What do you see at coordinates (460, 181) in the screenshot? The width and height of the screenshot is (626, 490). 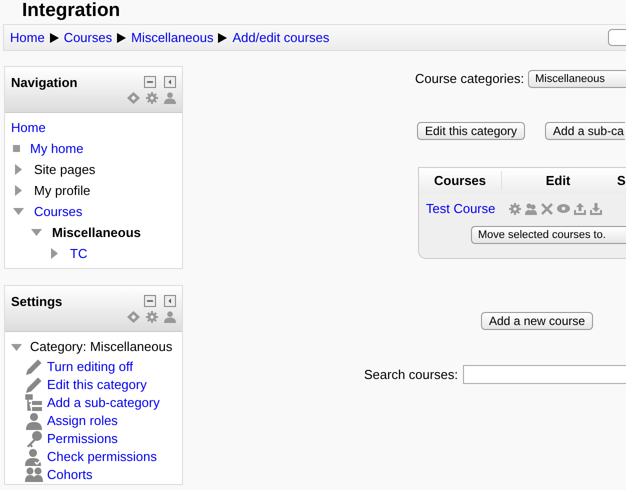 I see `column-header: Courses` at bounding box center [460, 181].